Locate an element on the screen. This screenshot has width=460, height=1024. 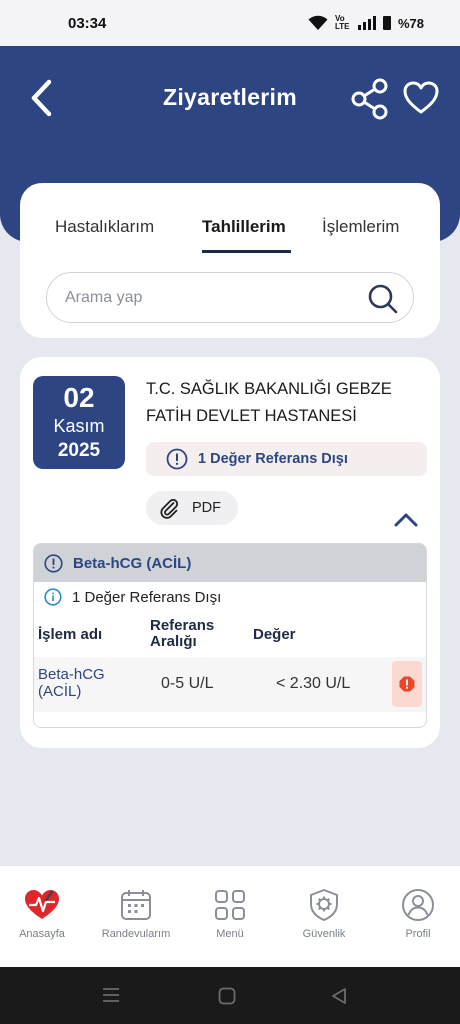
grid-icon is located at coordinates (230, 905).